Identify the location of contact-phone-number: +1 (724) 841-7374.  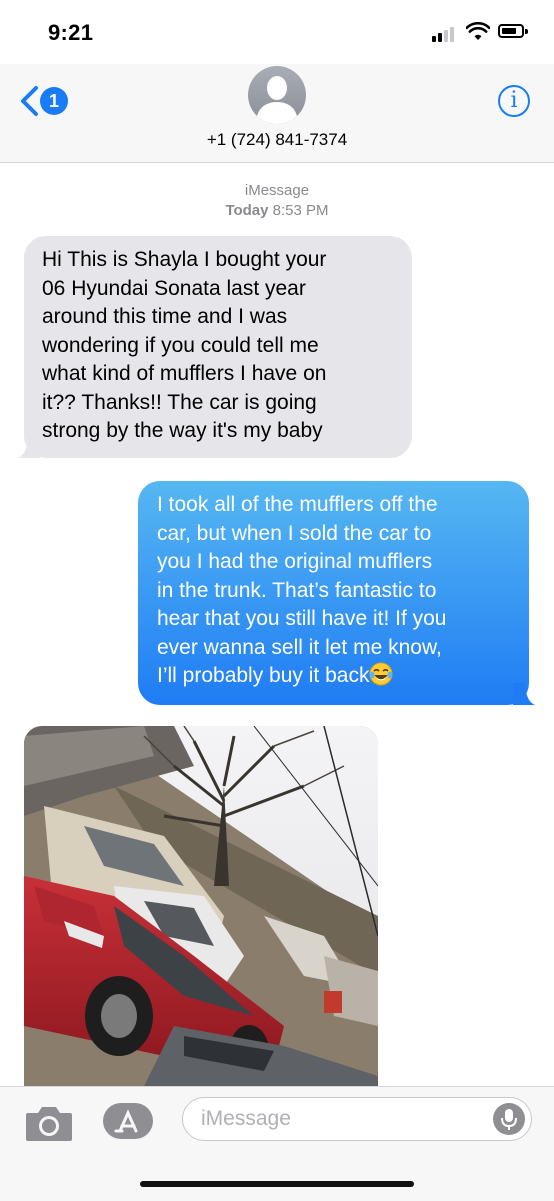
(277, 140).